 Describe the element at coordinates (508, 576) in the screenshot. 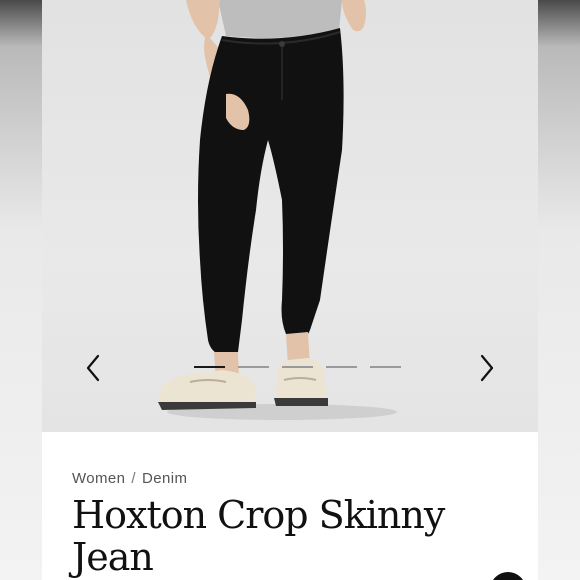

I see `floating-action-button` at that location.